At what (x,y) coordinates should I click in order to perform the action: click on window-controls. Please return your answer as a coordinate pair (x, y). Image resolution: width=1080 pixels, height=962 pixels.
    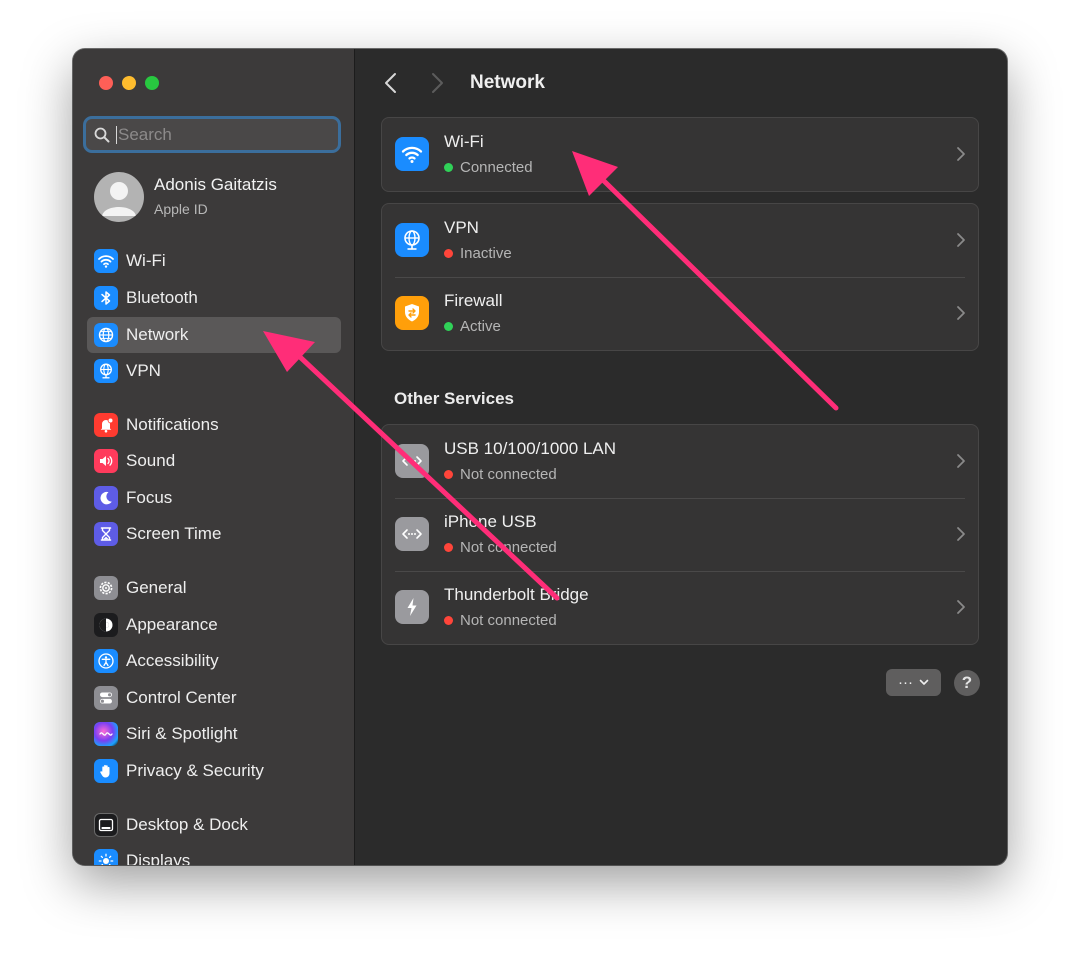
    Looking at the image, I should click on (129, 83).